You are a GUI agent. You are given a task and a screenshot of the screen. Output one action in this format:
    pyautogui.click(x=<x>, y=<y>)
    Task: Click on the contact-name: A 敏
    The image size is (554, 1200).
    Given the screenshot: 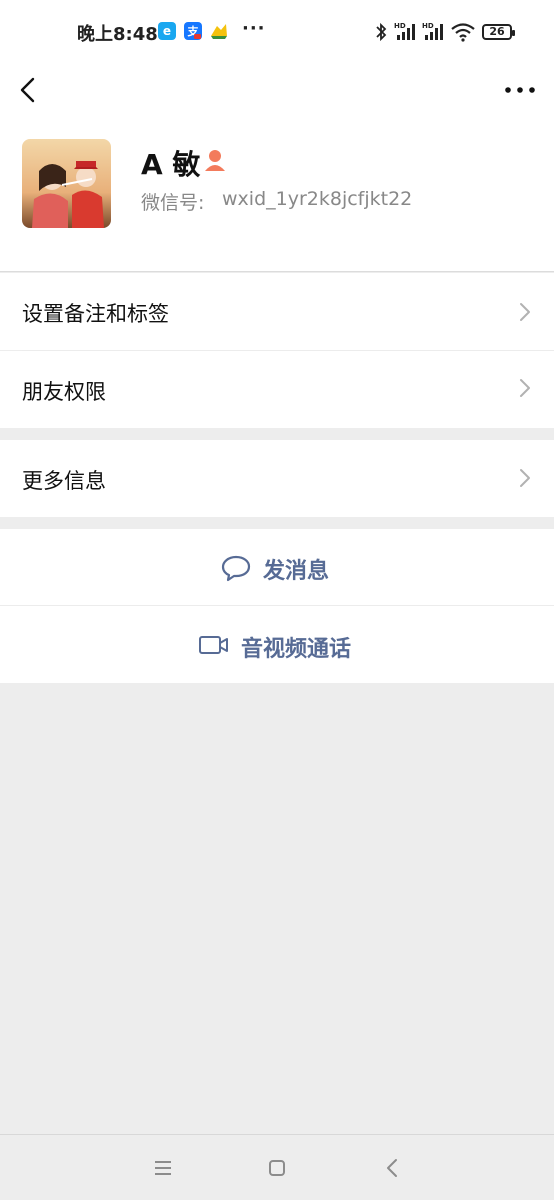 What is the action you would take?
    pyautogui.click(x=171, y=164)
    